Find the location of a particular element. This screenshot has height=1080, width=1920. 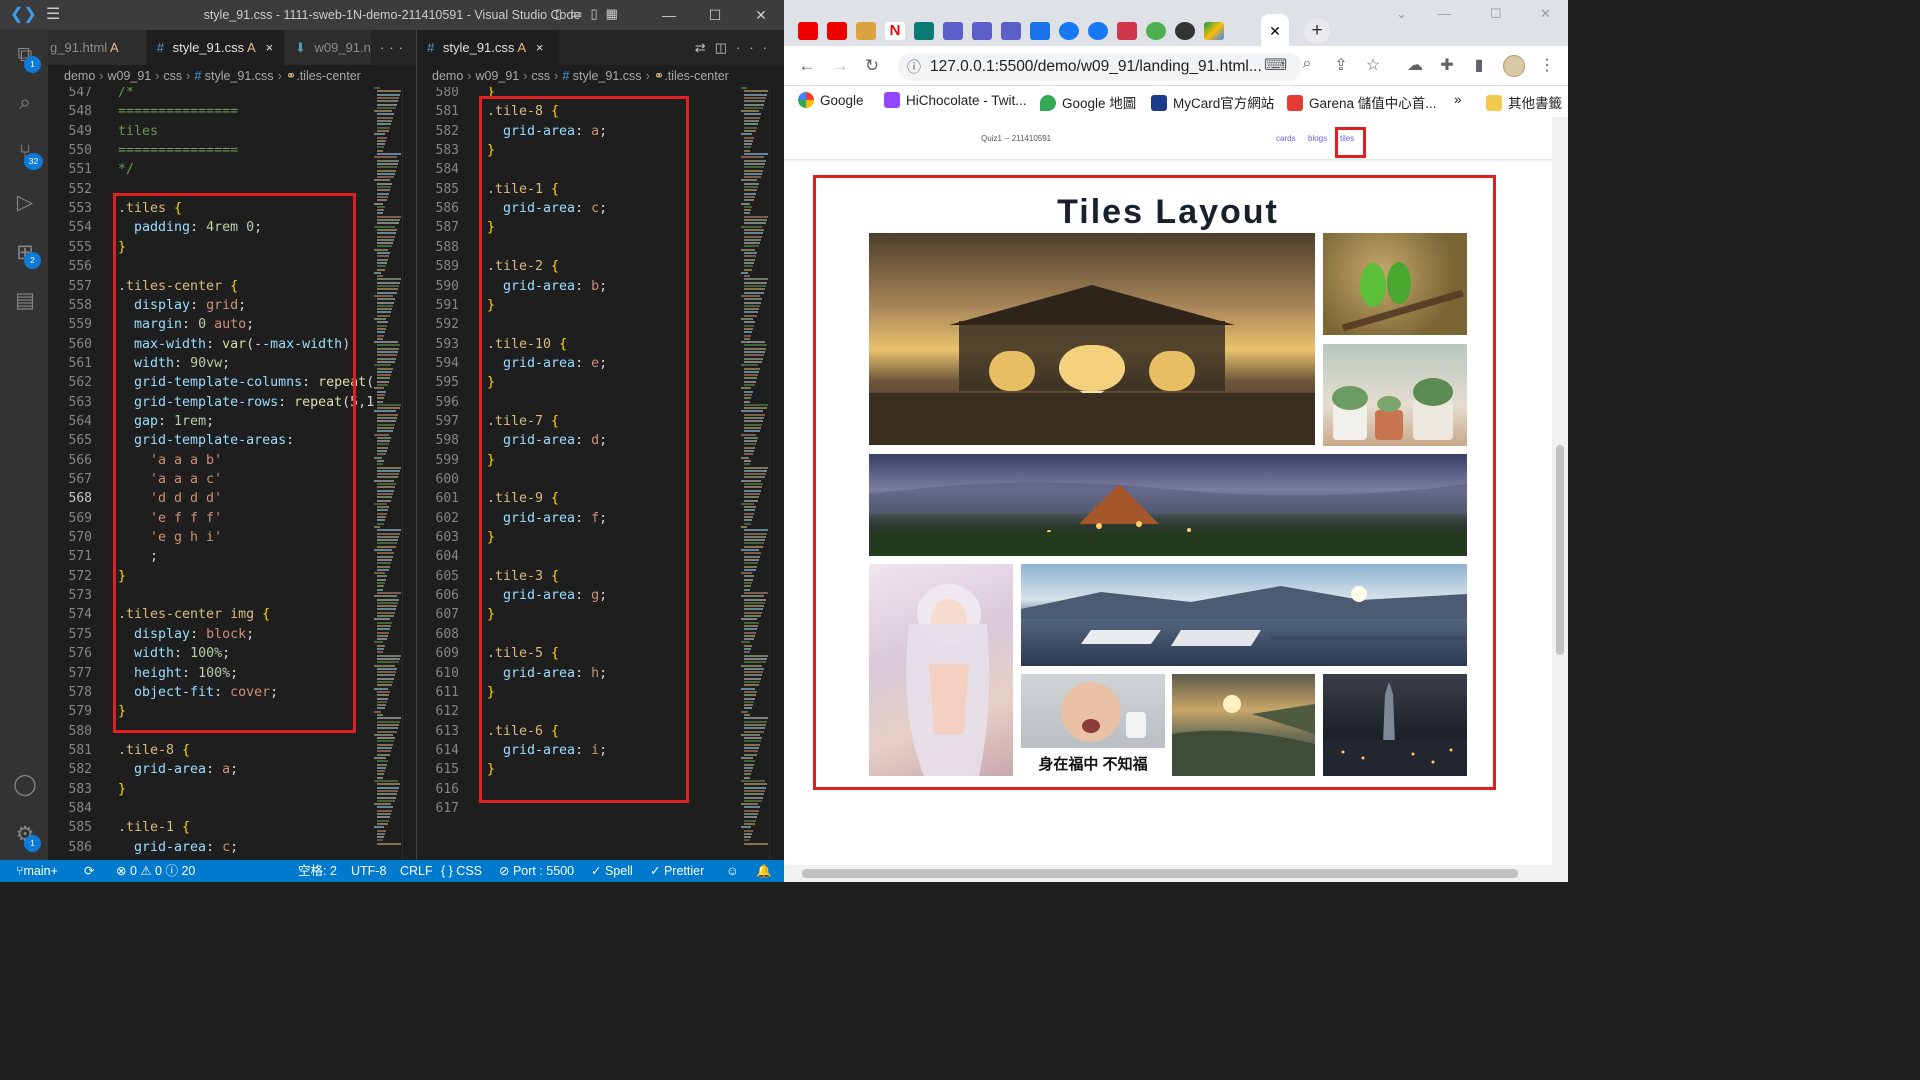

tab-style-css-right: # style_91.css A × is located at coordinates (488, 47).